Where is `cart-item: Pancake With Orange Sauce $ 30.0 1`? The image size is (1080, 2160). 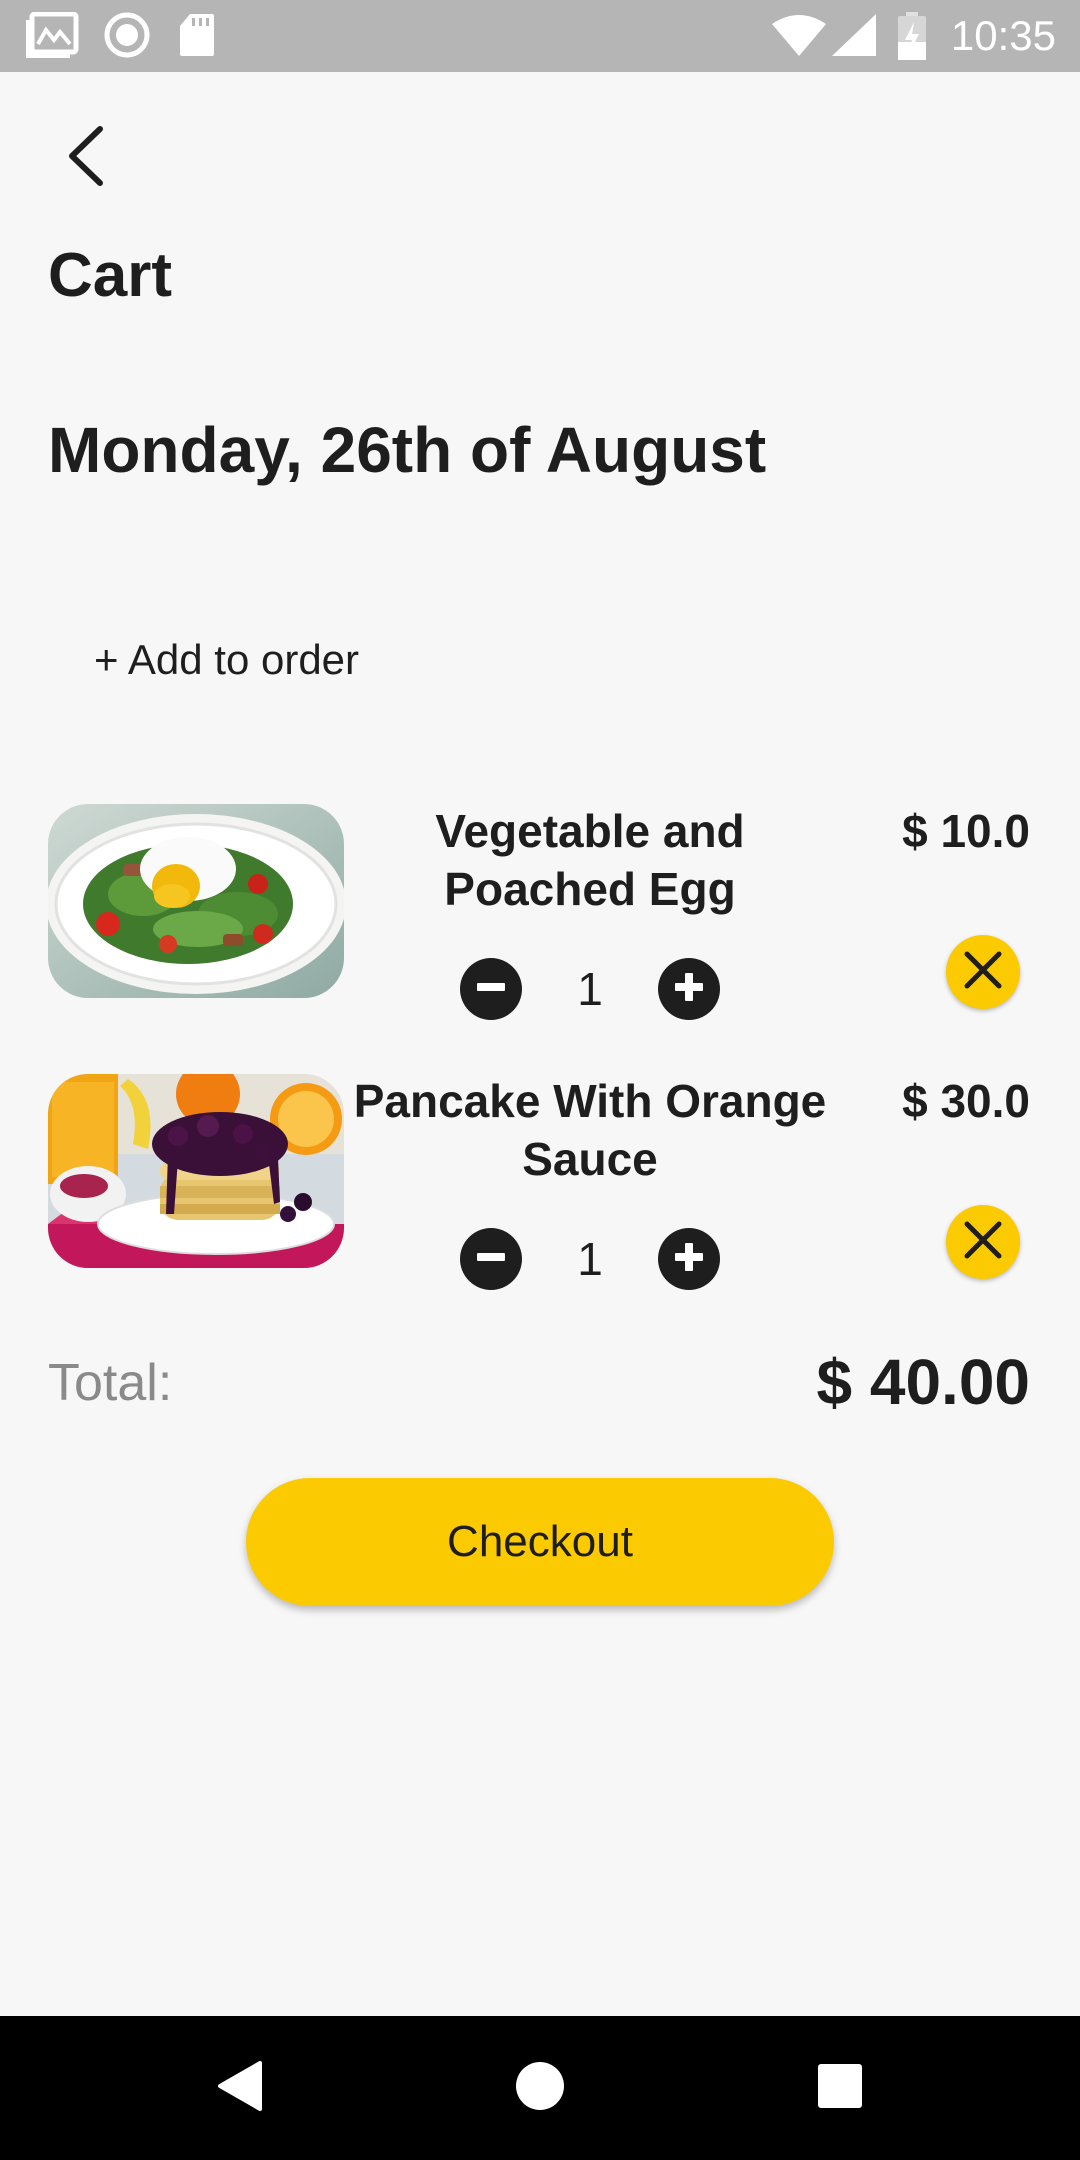 cart-item: Pancake With Orange Sauce $ 30.0 1 is located at coordinates (540, 1180).